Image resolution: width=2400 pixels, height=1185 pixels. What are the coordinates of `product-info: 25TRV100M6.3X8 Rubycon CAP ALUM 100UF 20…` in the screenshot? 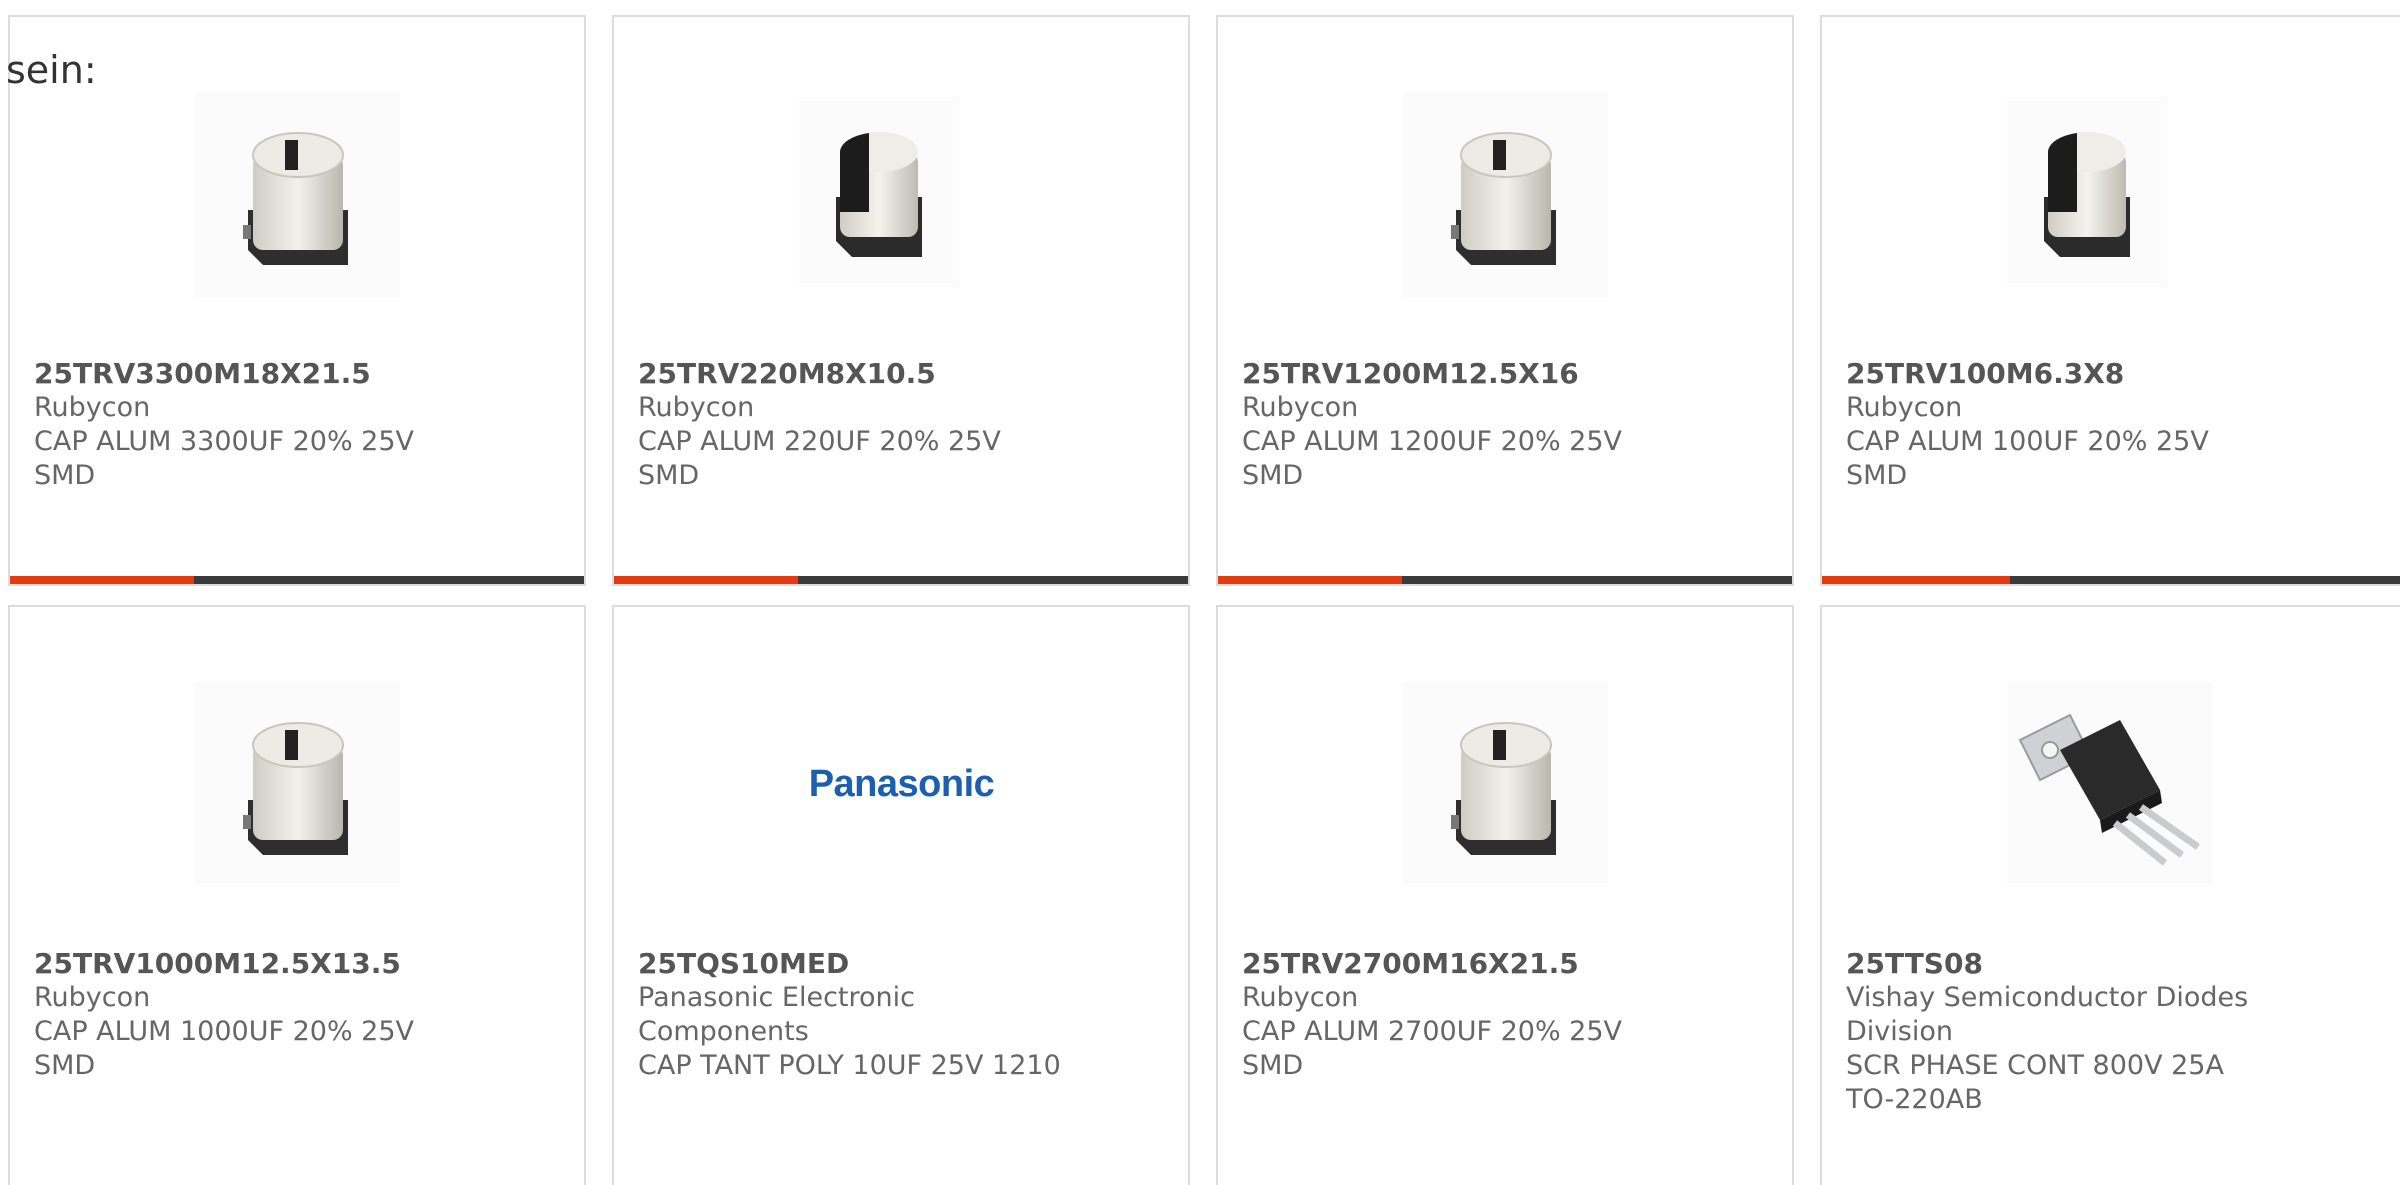 It's located at (2061, 425).